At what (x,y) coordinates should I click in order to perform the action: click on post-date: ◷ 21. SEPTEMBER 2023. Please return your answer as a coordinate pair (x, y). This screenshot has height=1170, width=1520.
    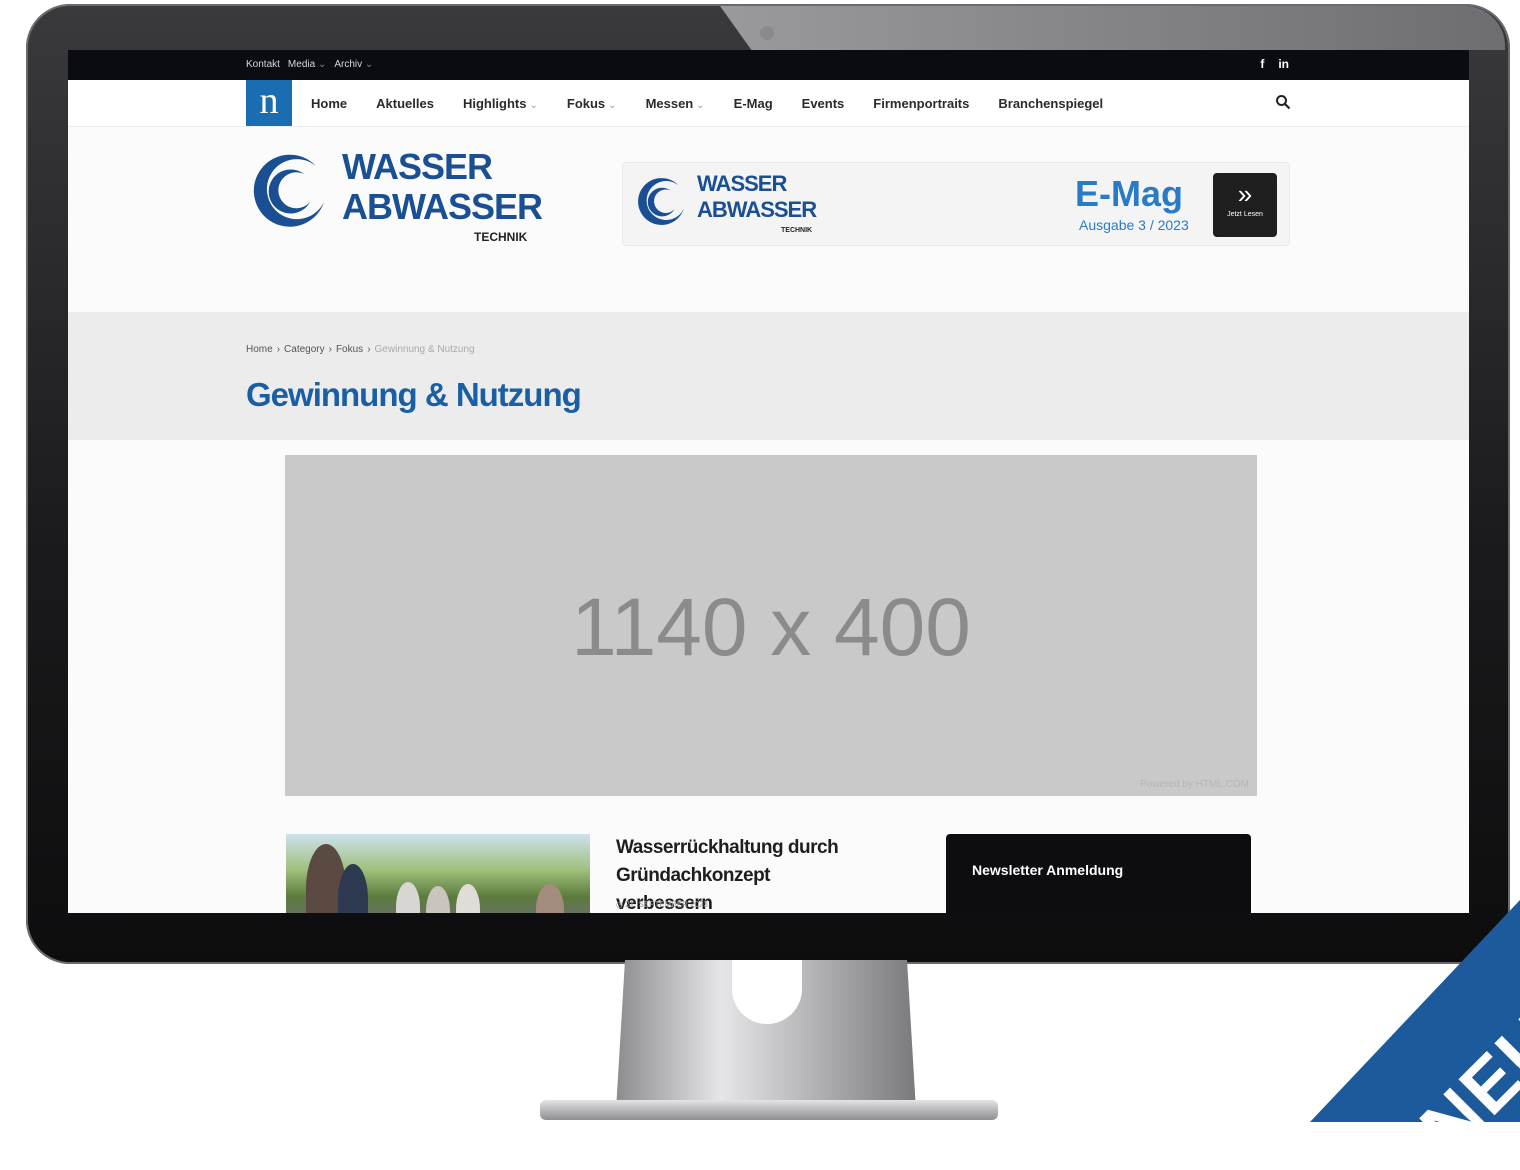
    Looking at the image, I should click on (662, 904).